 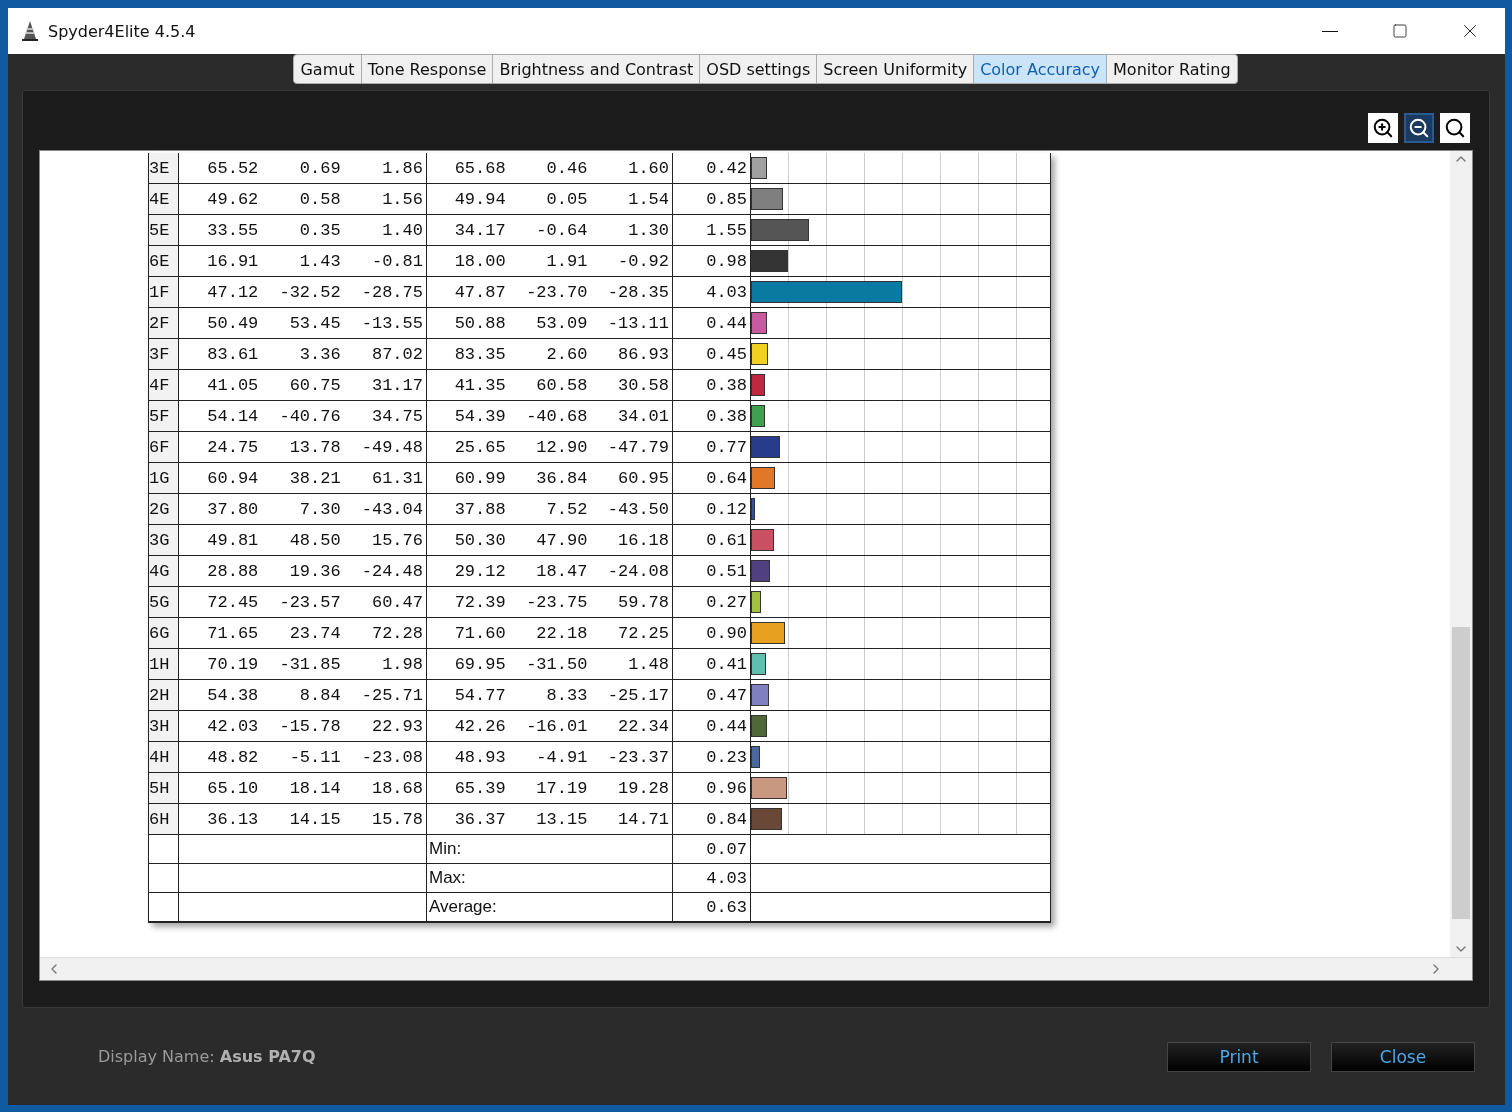 I want to click on zoom-in-button, so click(x=1383, y=128).